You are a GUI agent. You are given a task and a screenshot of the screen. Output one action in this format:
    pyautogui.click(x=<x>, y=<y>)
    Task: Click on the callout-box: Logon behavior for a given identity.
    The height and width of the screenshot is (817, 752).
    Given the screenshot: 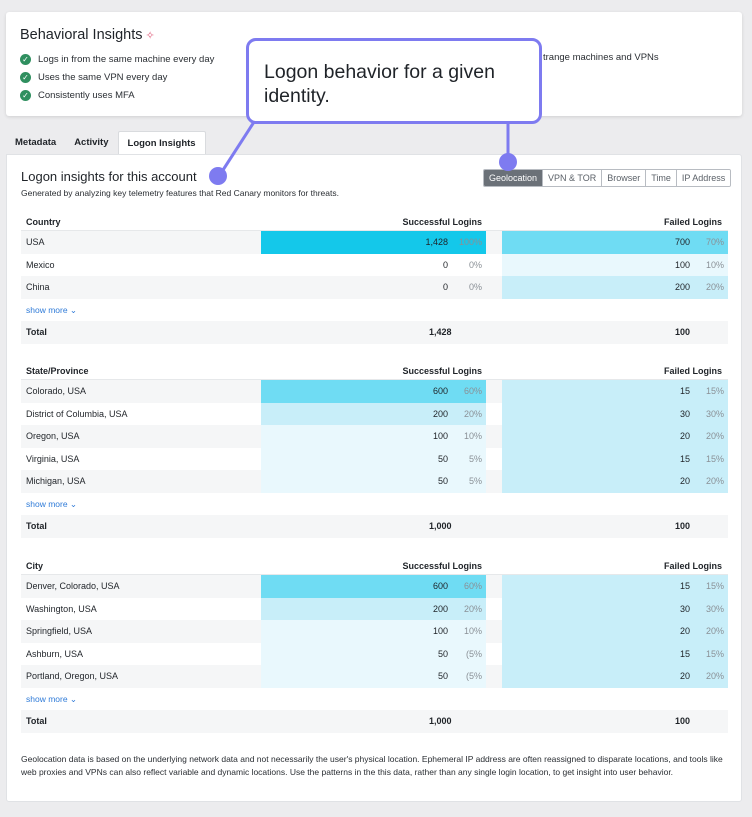 What is the action you would take?
    pyautogui.click(x=394, y=81)
    